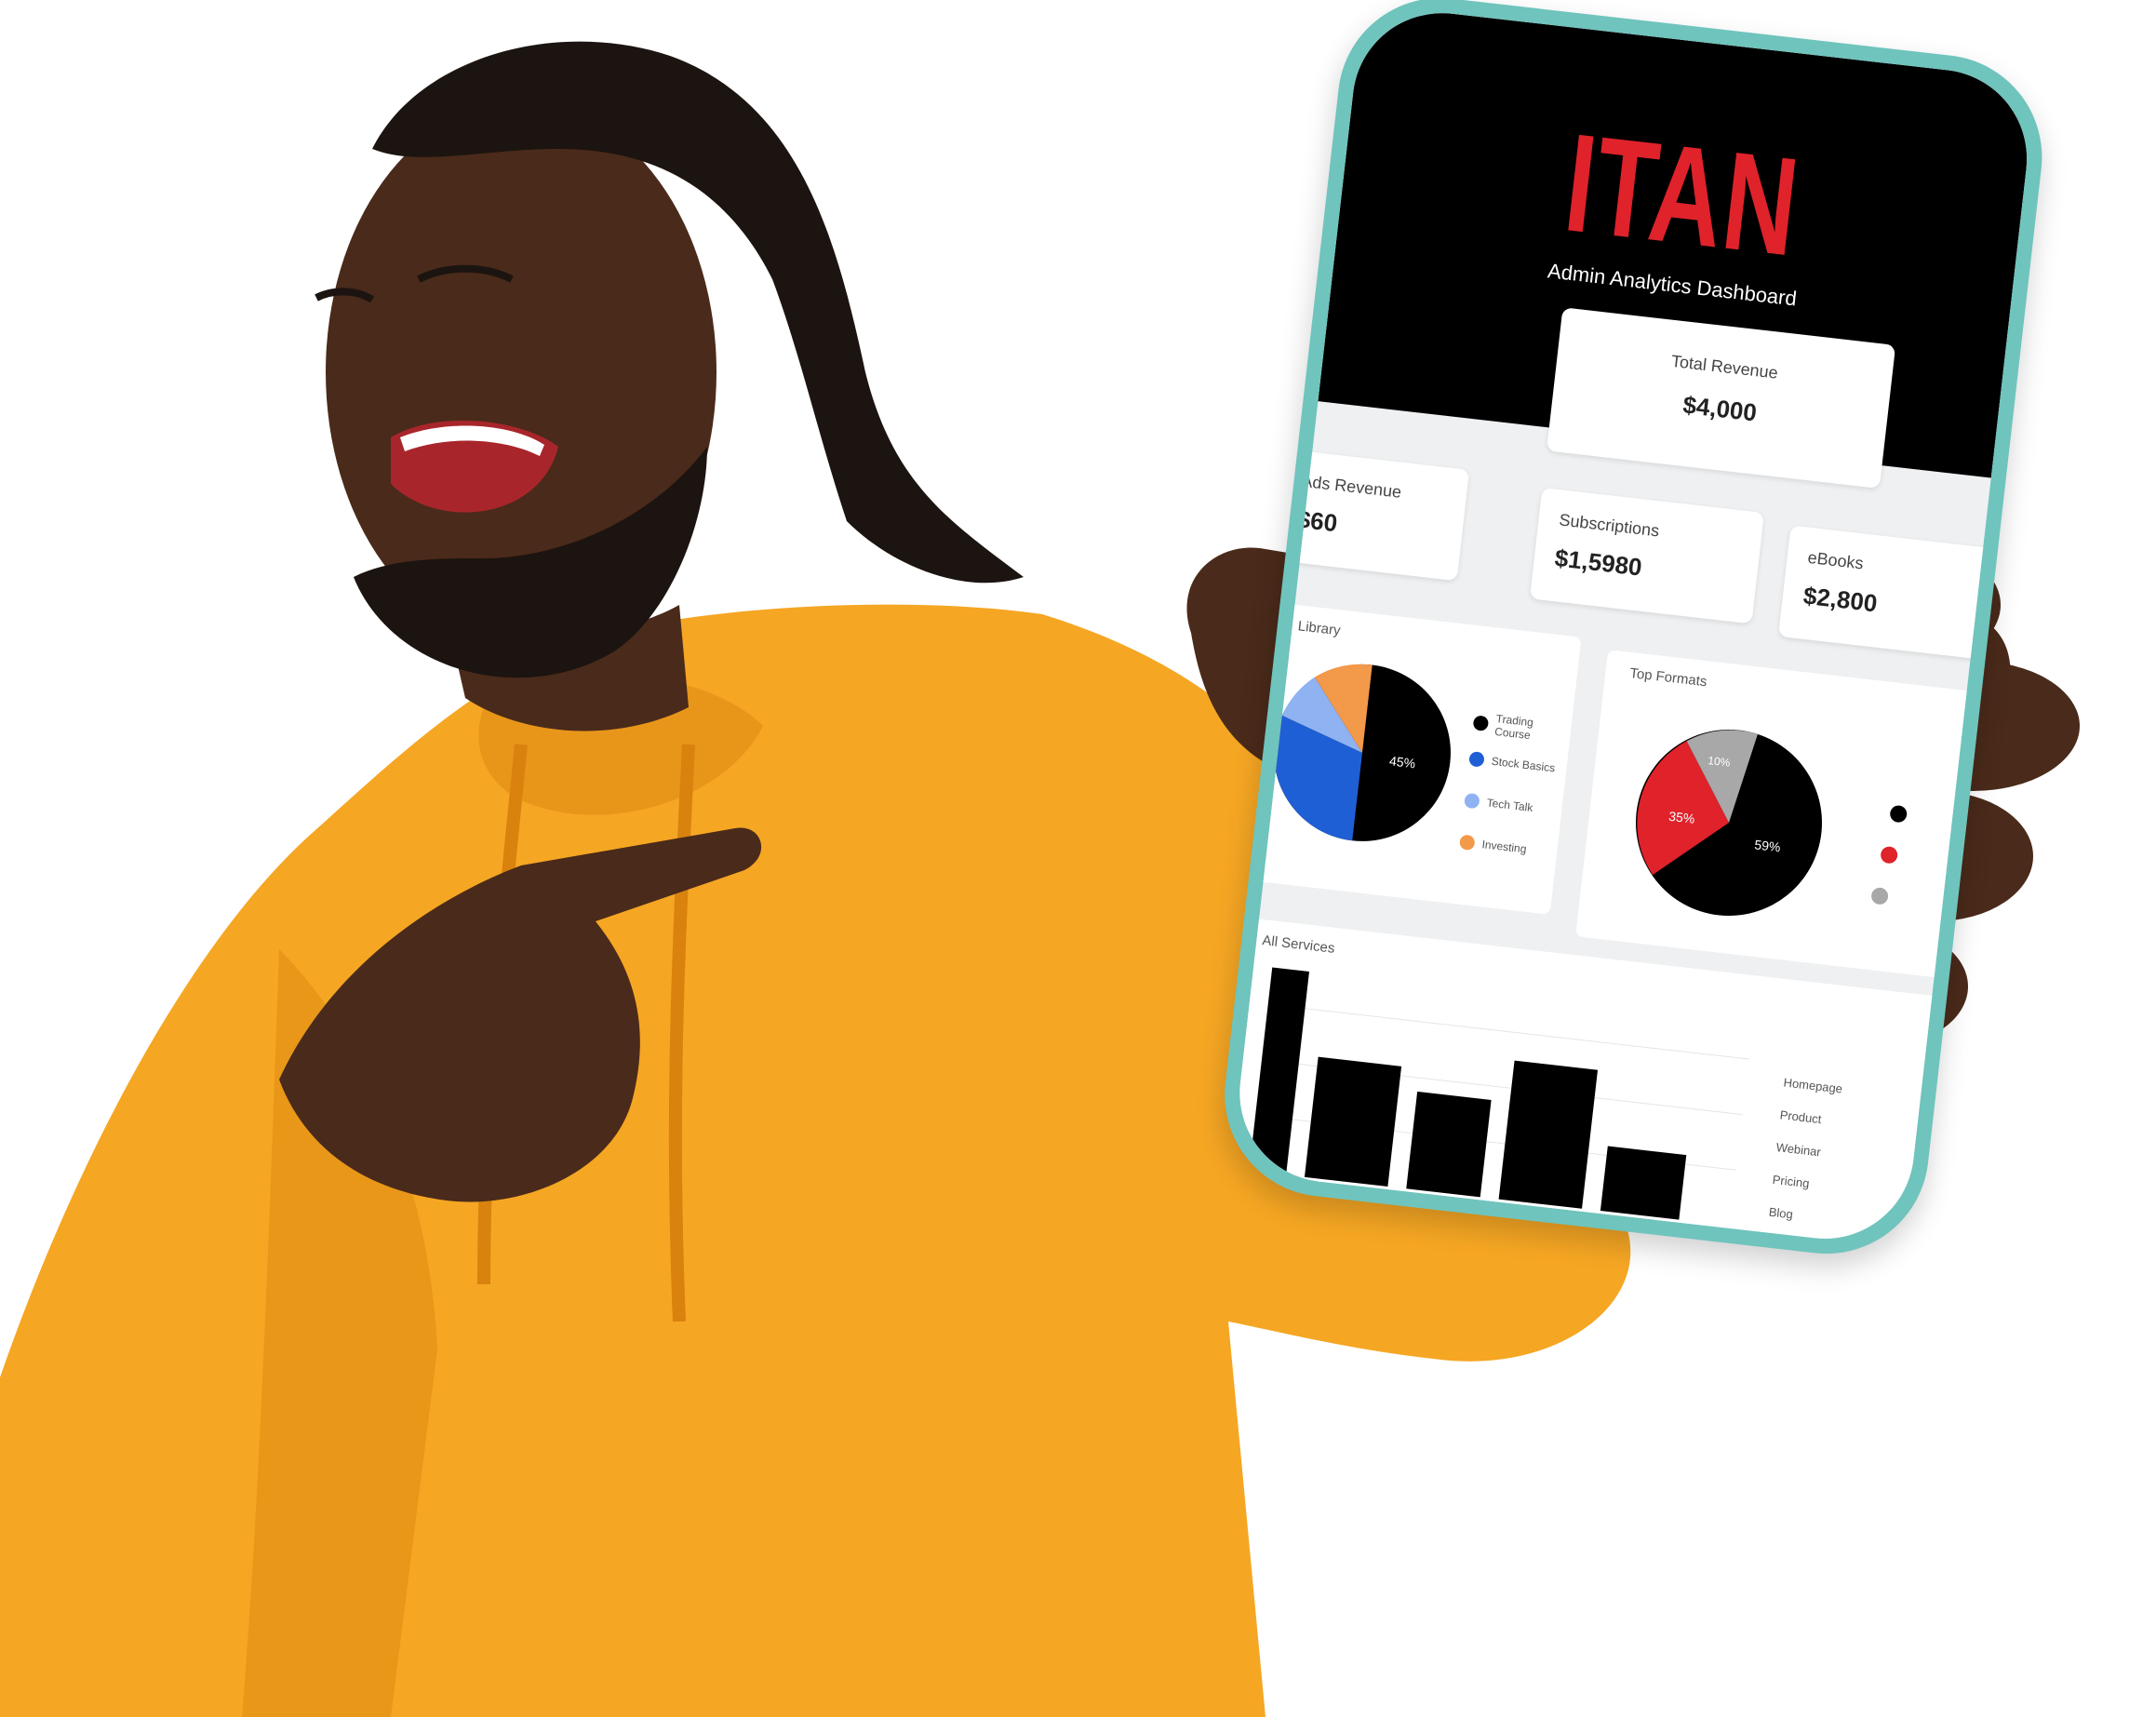  What do you see at coordinates (1791, 1181) in the screenshot?
I see `side-label: Pricing` at bounding box center [1791, 1181].